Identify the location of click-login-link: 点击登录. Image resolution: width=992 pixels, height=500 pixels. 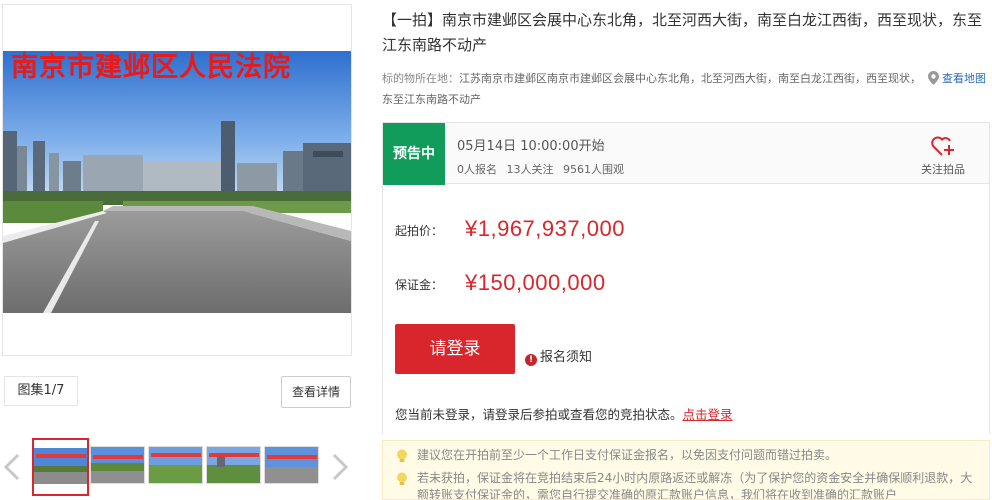
(708, 414).